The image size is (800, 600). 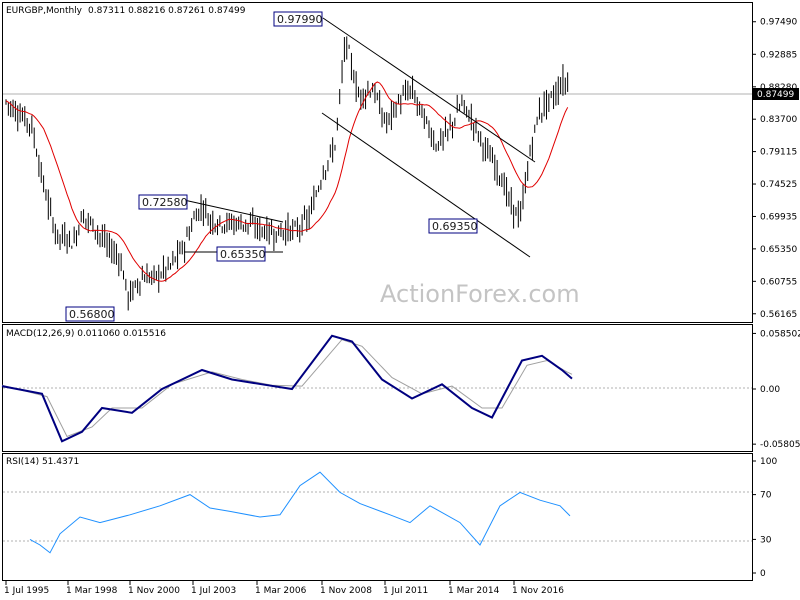 What do you see at coordinates (167, 11) in the screenshot?
I see `ohlc-readout: 0.87311 0.88216 0.87261 0.87499` at bounding box center [167, 11].